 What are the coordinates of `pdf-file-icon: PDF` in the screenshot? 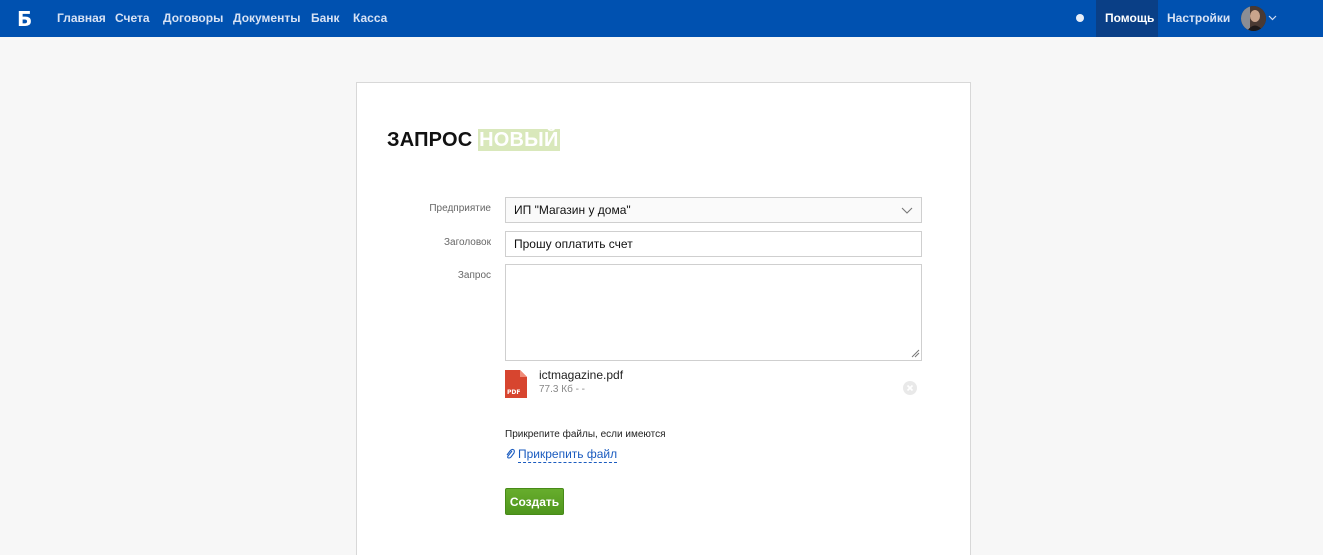 It's located at (516, 384).